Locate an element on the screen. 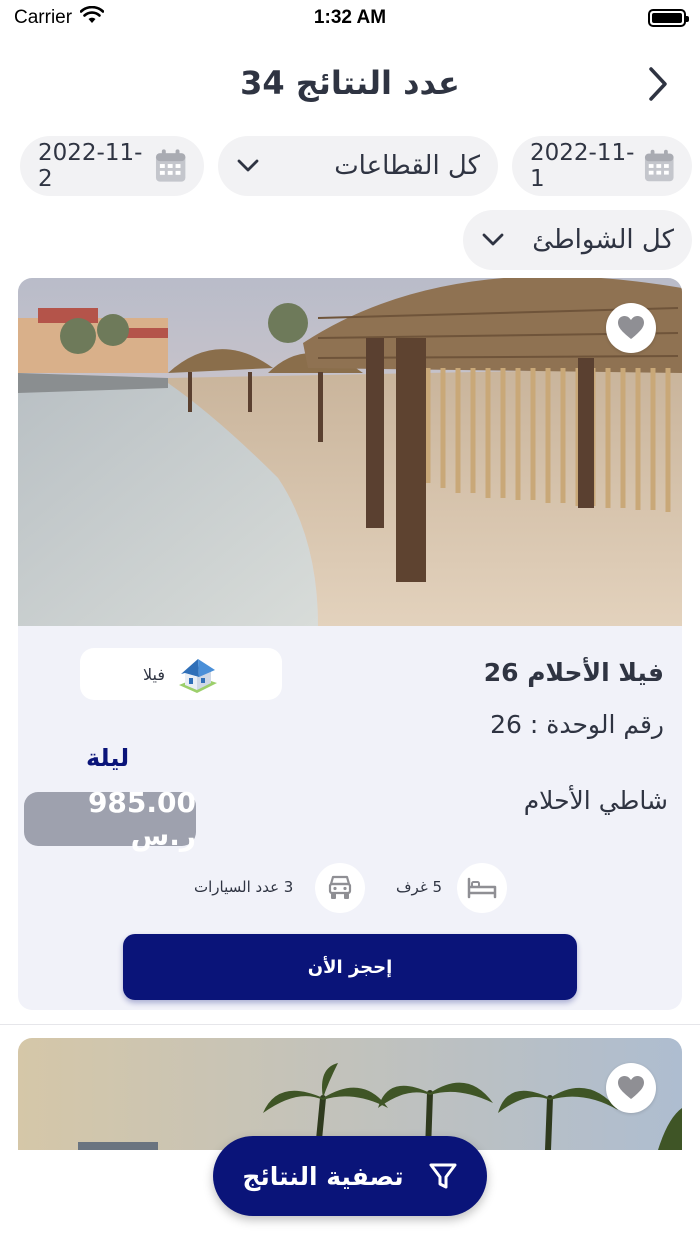  unit-type-label: فيلا is located at coordinates (154, 674).